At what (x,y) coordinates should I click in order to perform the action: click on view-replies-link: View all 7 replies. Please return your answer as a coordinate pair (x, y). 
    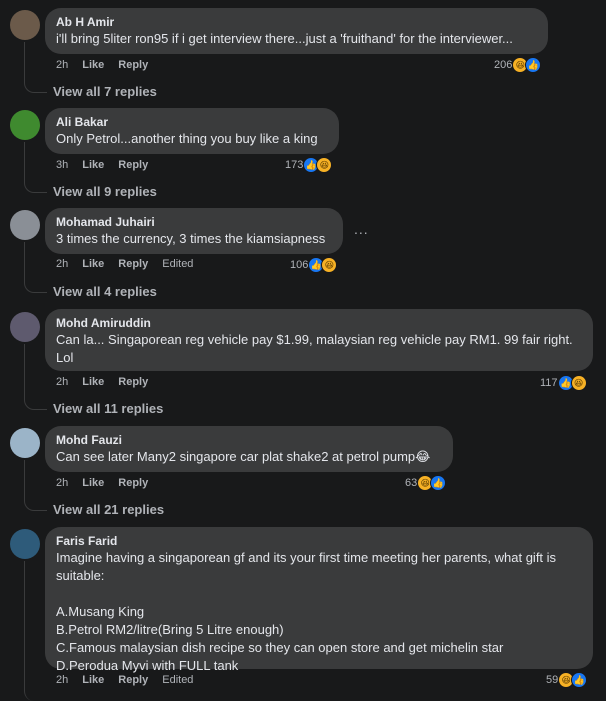
    Looking at the image, I should click on (105, 91).